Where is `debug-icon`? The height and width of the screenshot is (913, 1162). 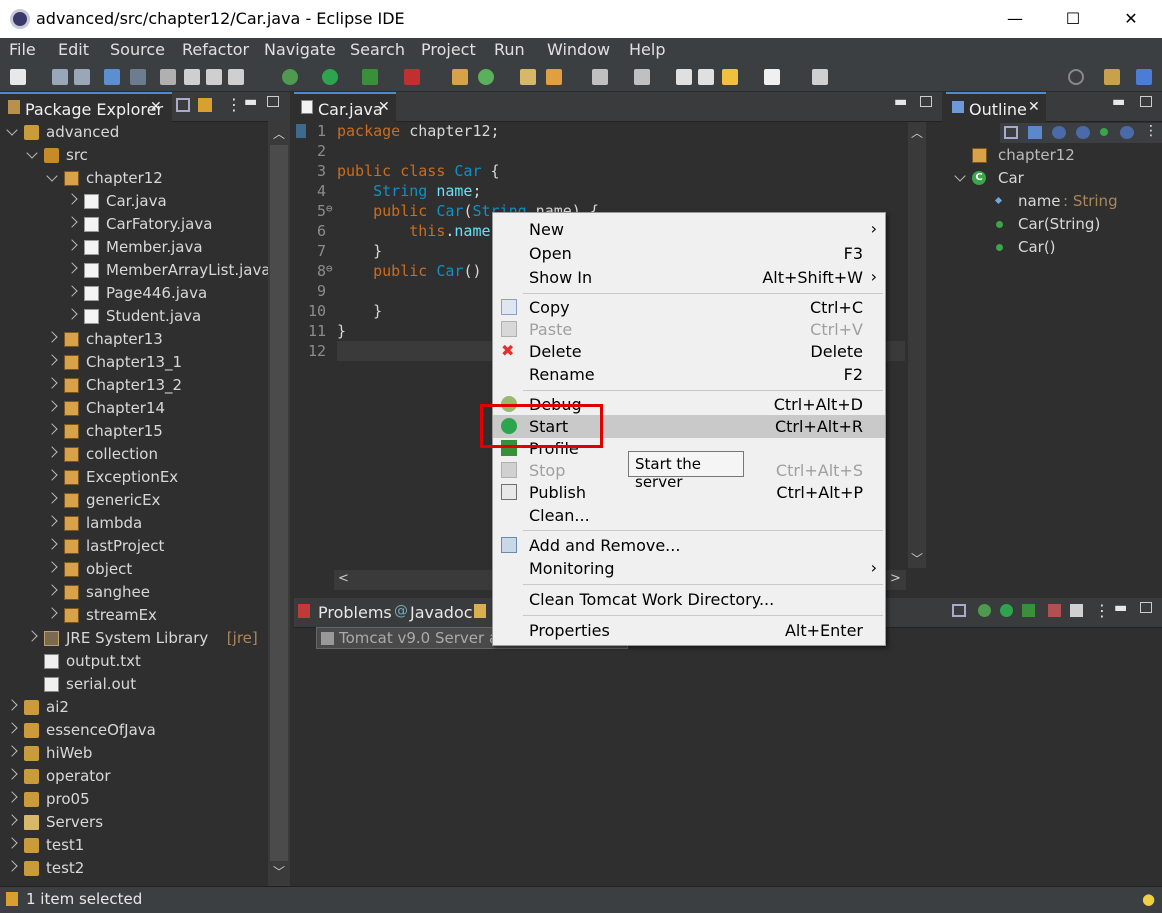
debug-icon is located at coordinates (290, 77).